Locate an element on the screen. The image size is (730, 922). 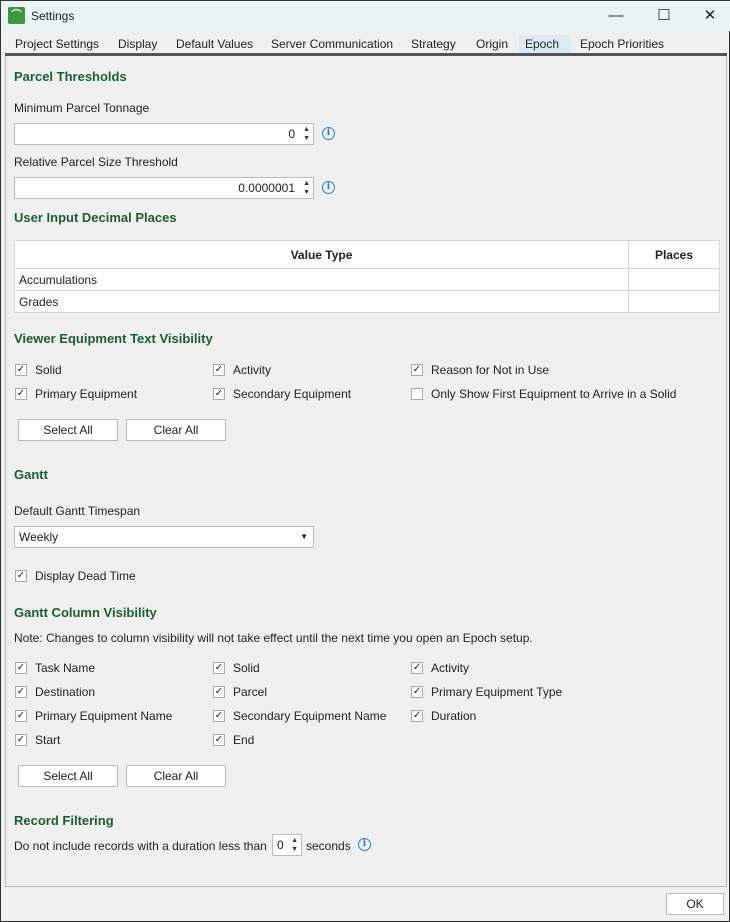
column-checkbox-label: Secondary Equipment Name is located at coordinates (310, 716).